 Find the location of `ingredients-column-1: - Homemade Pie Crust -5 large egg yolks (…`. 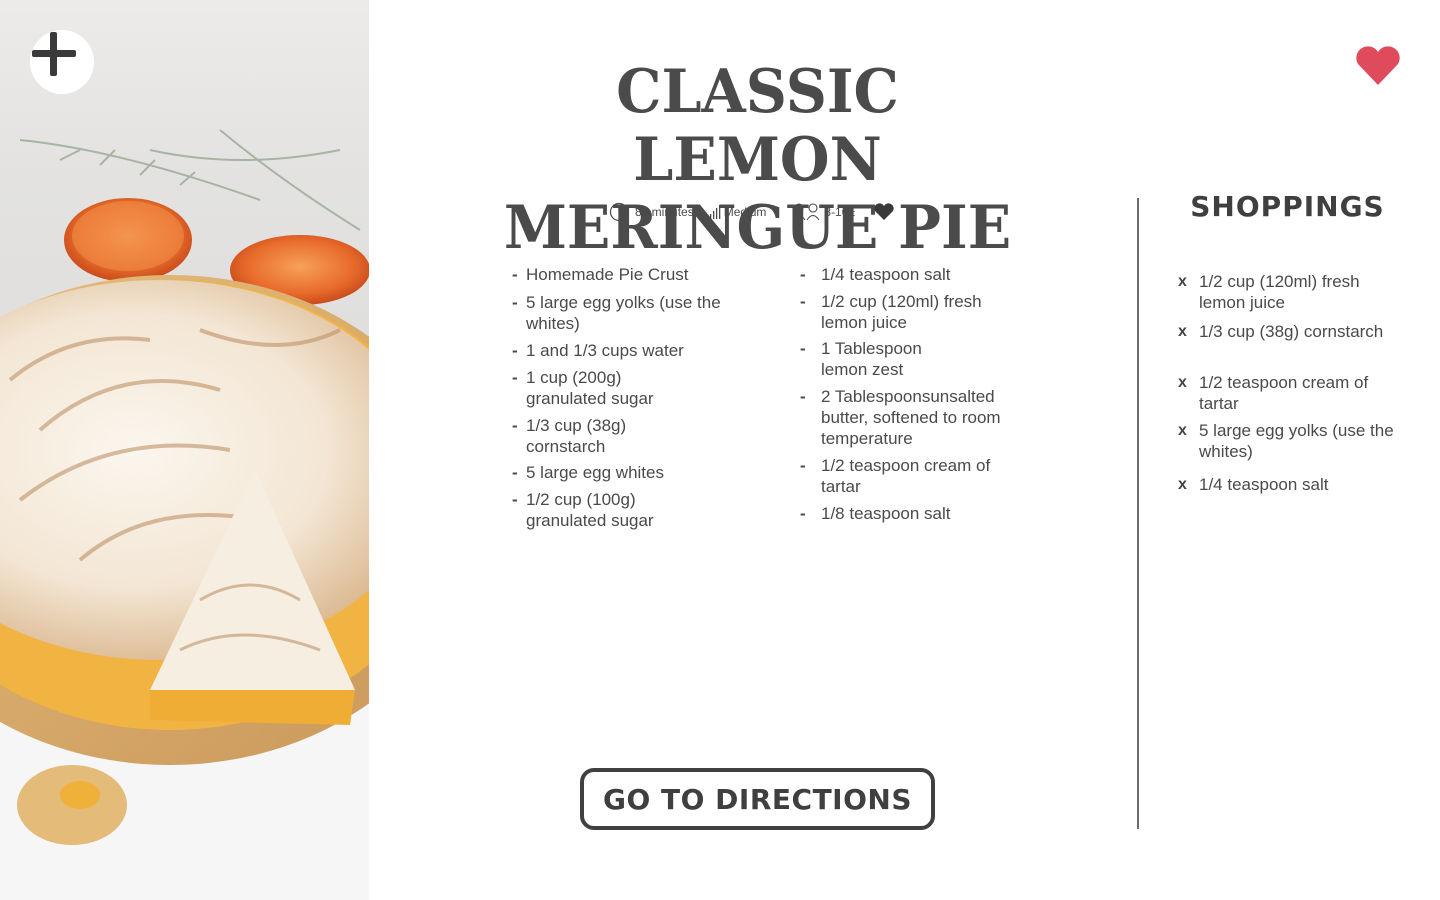

ingredients-column-1: - Homemade Pie Crust -5 large egg yolks (… is located at coordinates (639, 400).